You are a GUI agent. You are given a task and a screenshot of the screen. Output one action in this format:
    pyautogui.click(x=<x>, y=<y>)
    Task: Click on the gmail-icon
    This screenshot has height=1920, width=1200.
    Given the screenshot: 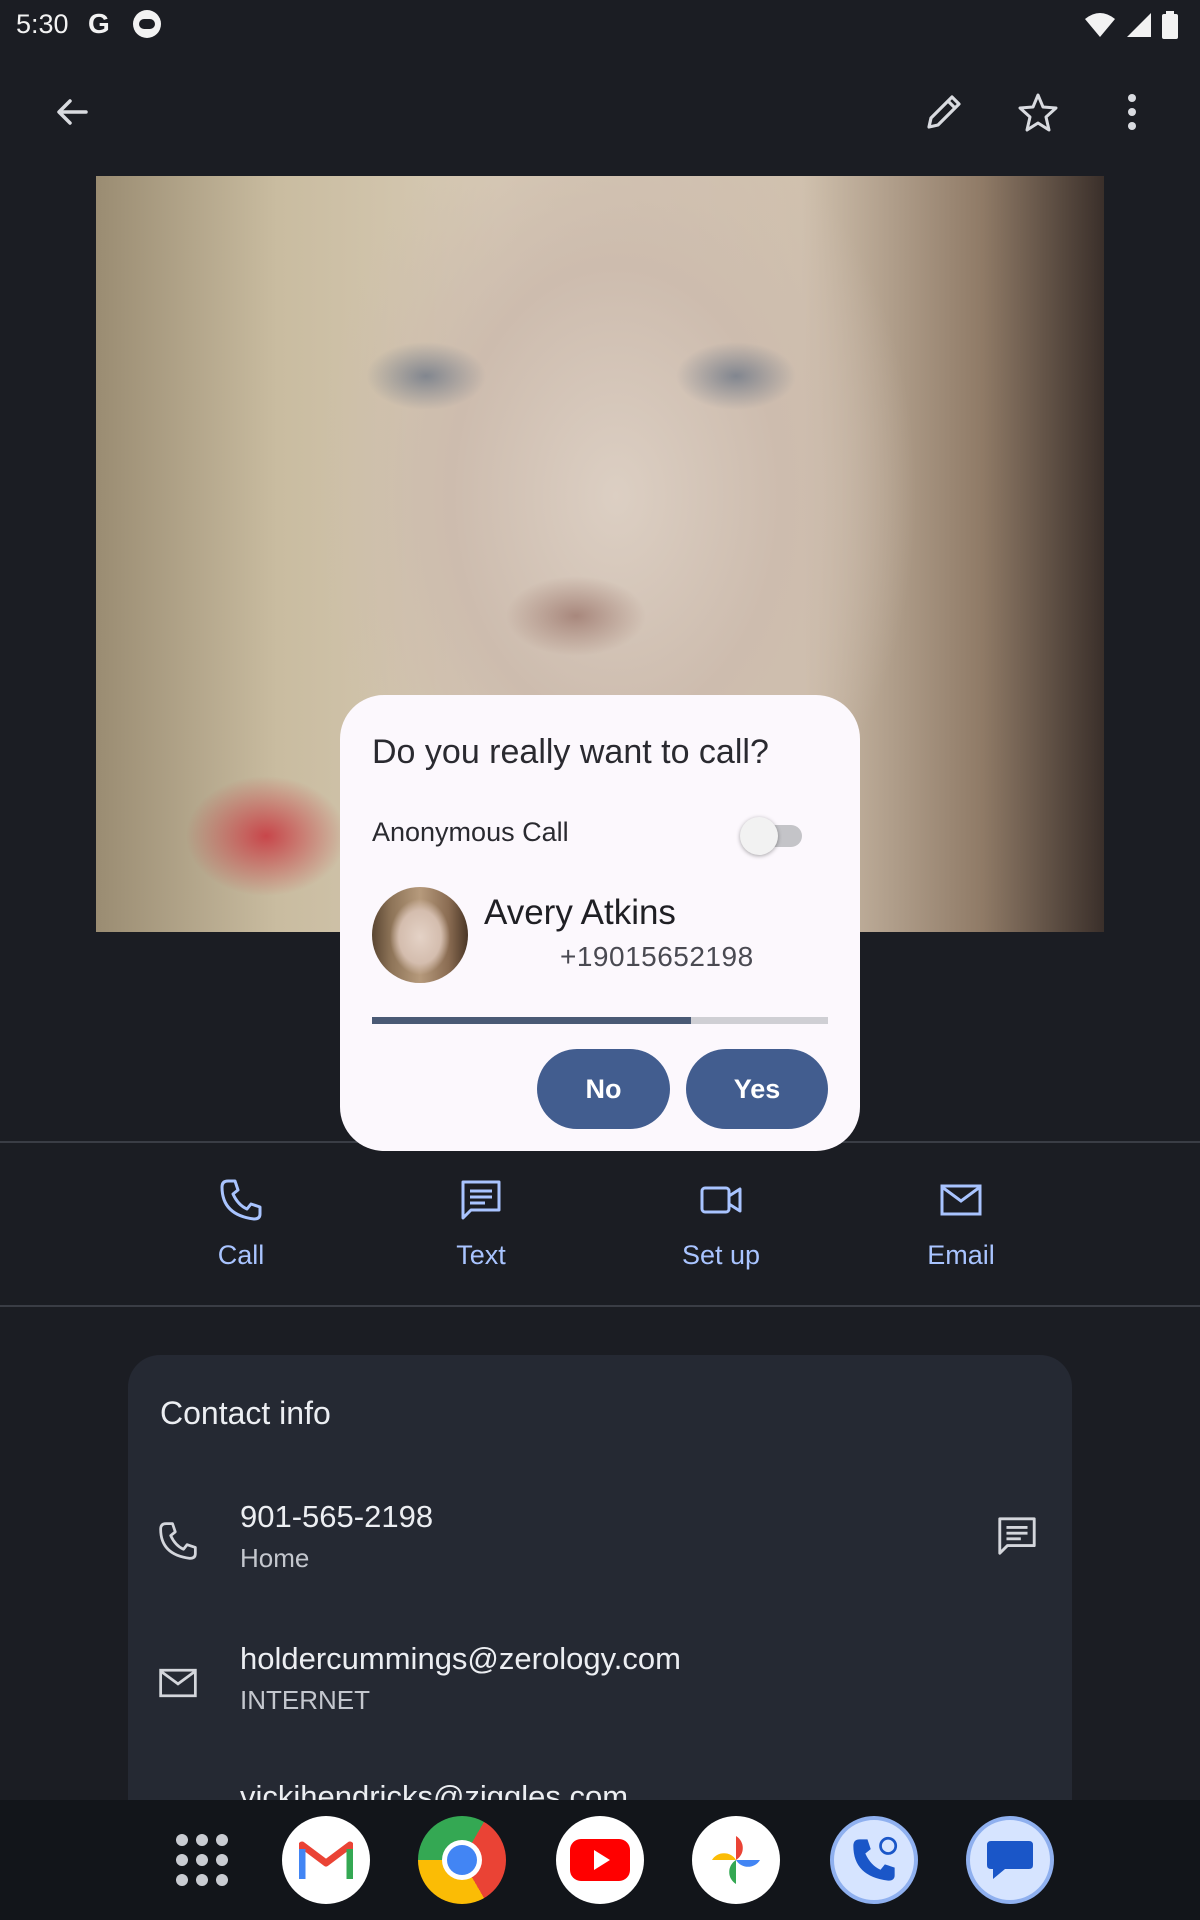 What is the action you would take?
    pyautogui.click(x=326, y=1860)
    